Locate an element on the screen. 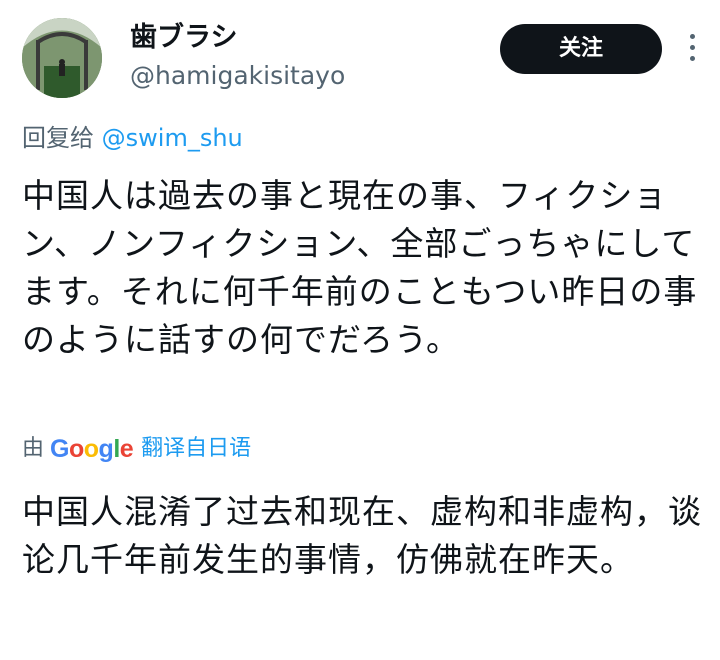 This screenshot has width=720, height=660. avatar-image is located at coordinates (62, 58).